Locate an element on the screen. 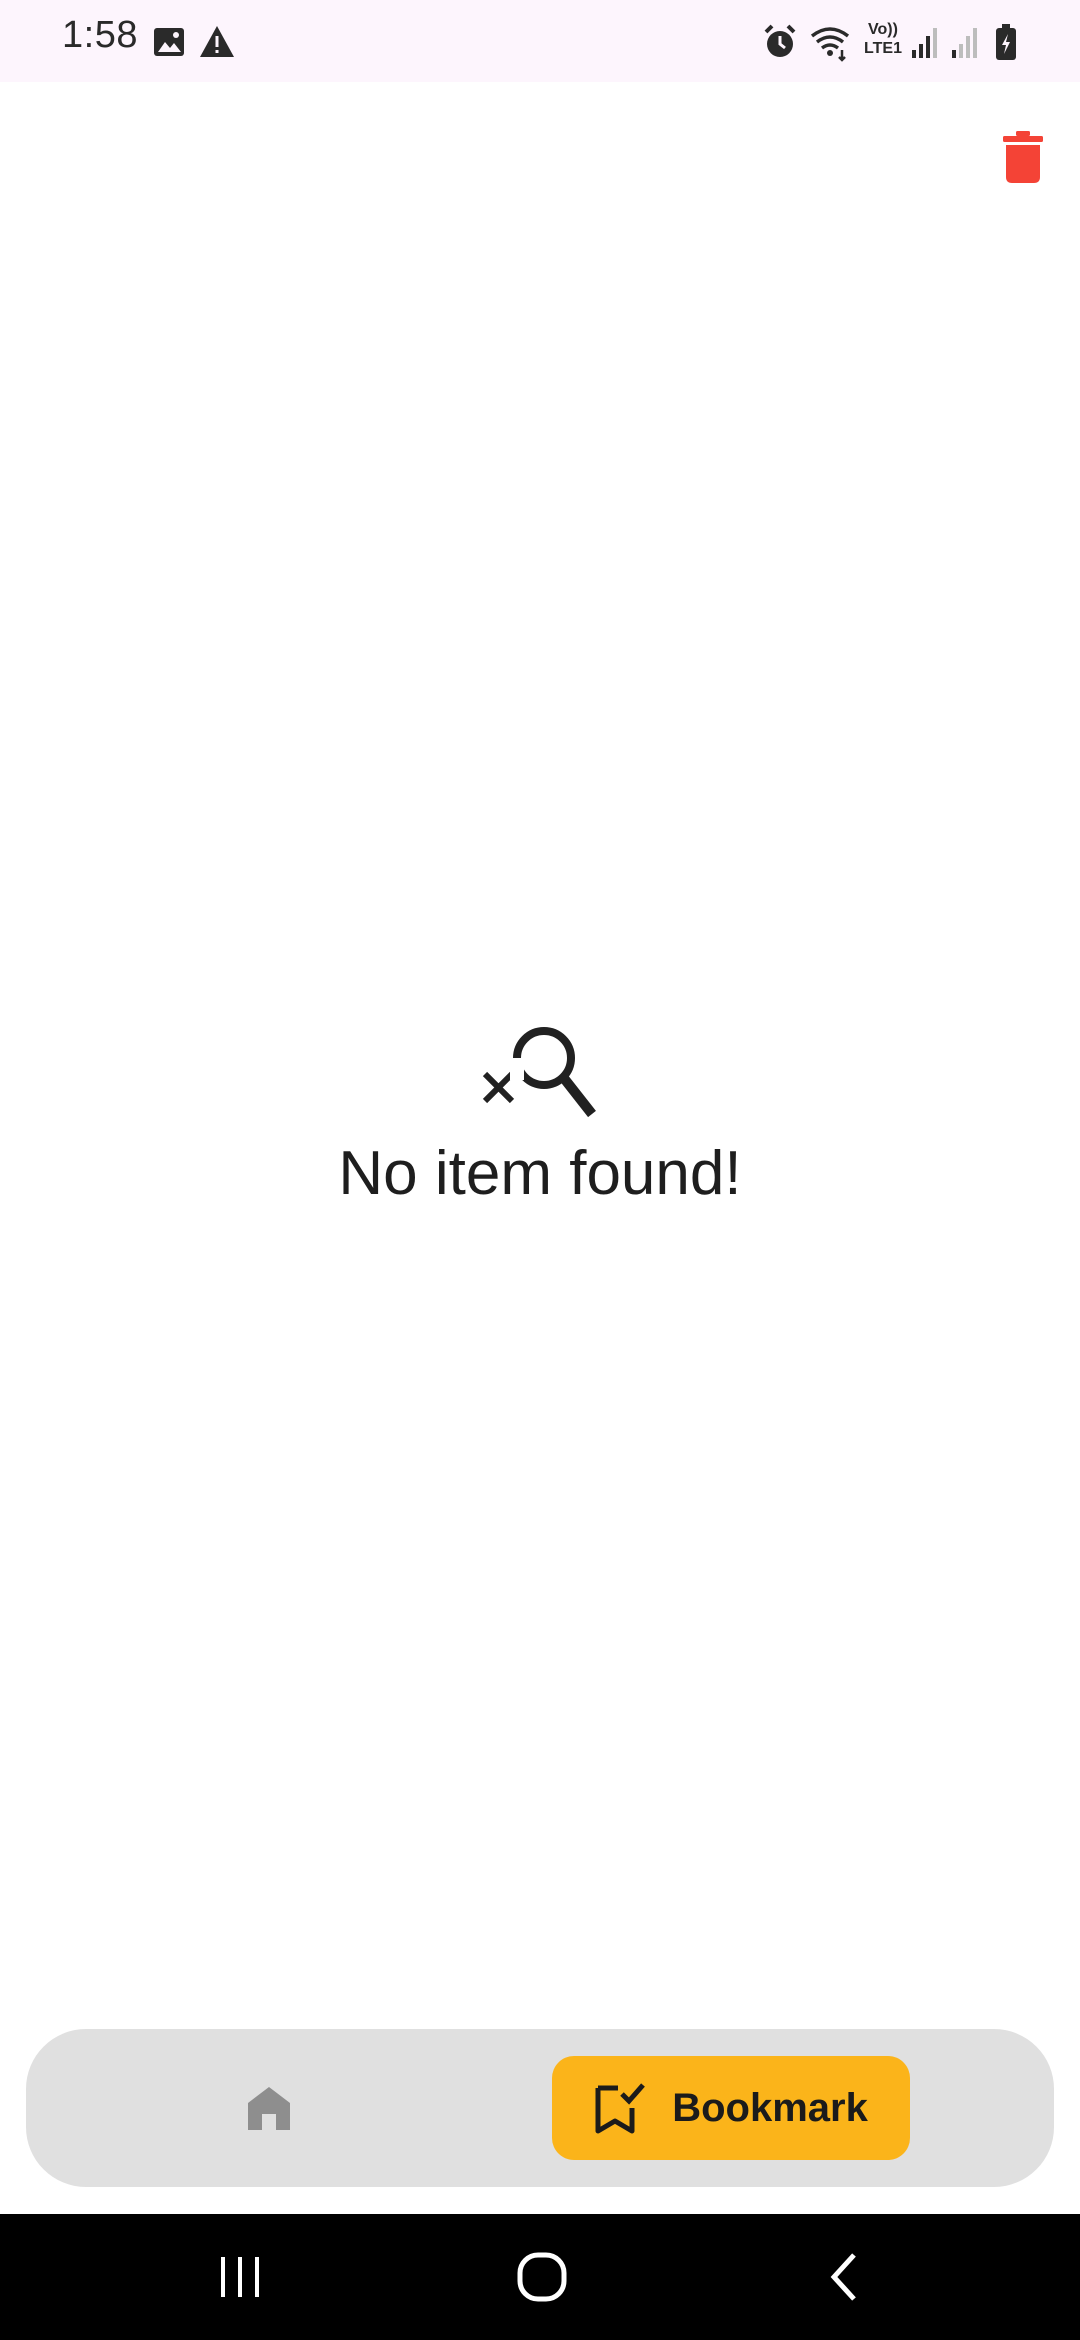  gallery-icon is located at coordinates (169, 42).